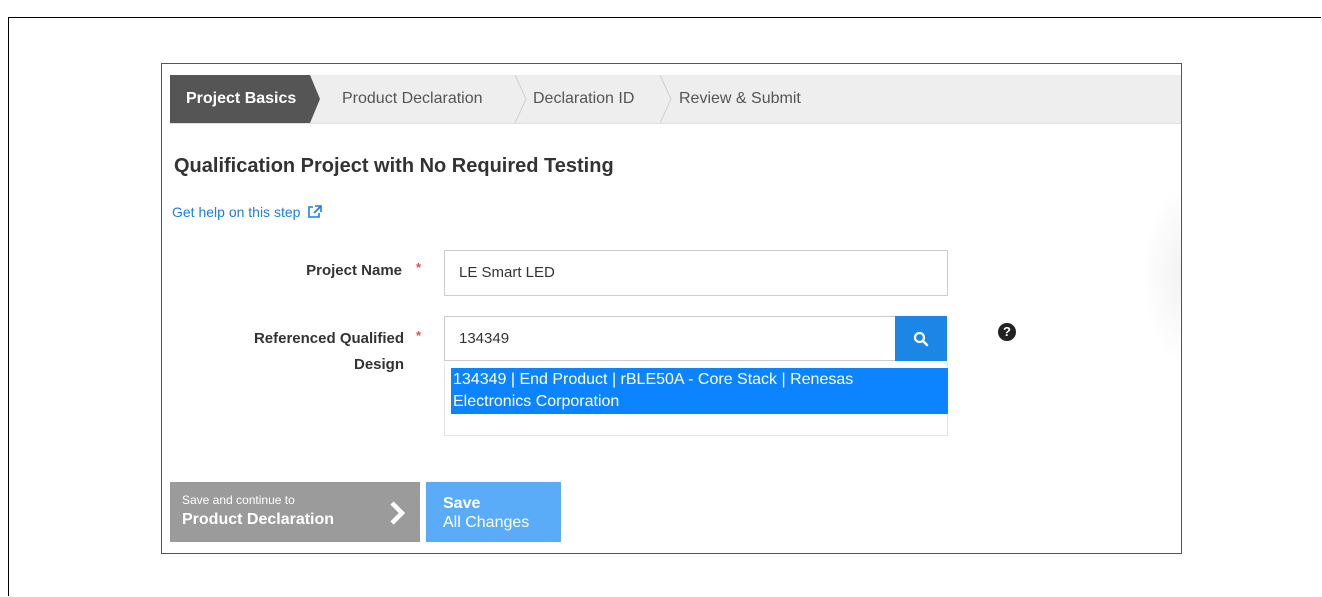 The height and width of the screenshot is (597, 1322). I want to click on step-product-declaration: Product Declaration, so click(412, 99).